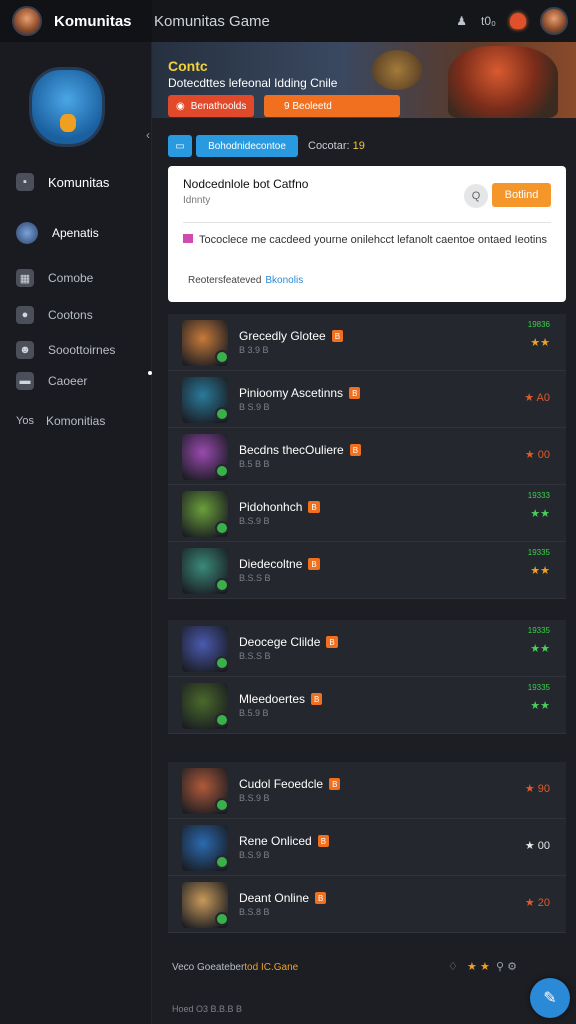 The height and width of the screenshot is (1024, 576). Describe the element at coordinates (284, 280) in the screenshot. I see `post-footer-link: Bkonolis` at that location.